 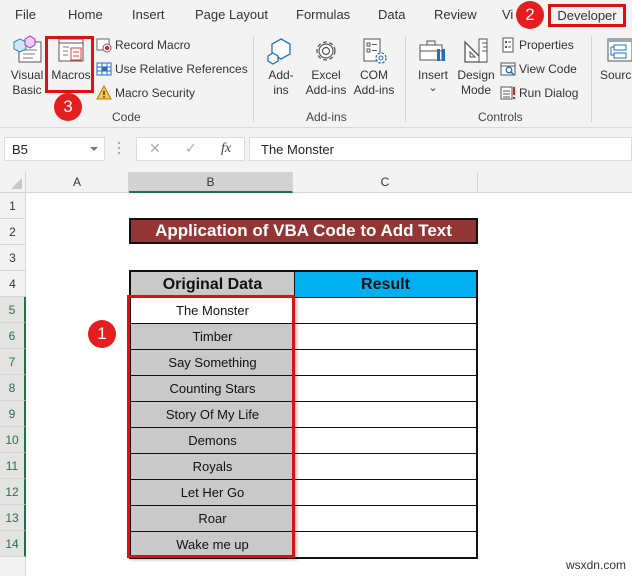 I want to click on com-add-ins-label-1: COM, so click(x=374, y=75).